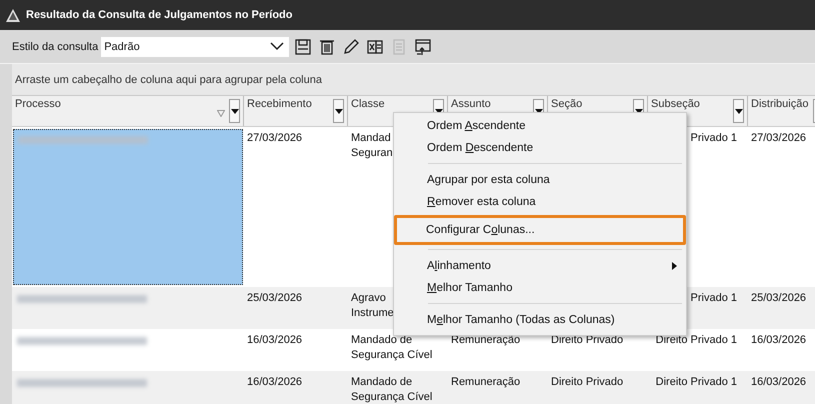 The width and height of the screenshot is (815, 404). Describe the element at coordinates (422, 46) in the screenshot. I see `window-icon` at that location.